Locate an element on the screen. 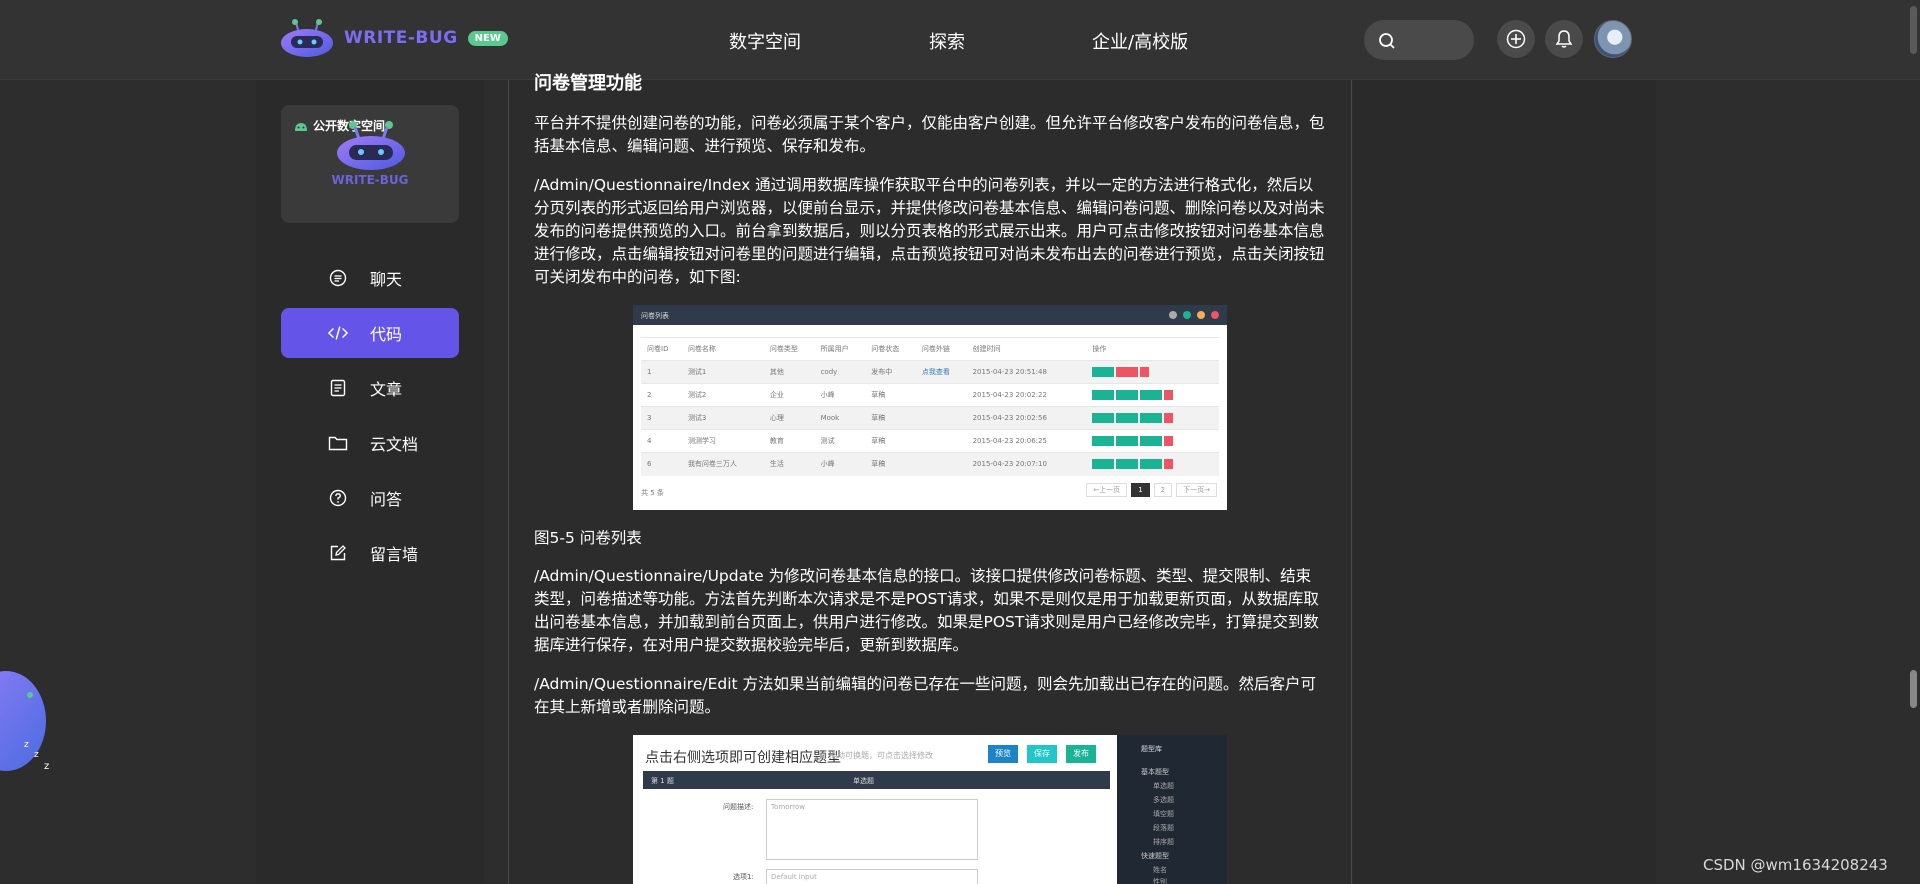 This screenshot has width=1920, height=884. table-cell: 2 is located at coordinates (661, 395).